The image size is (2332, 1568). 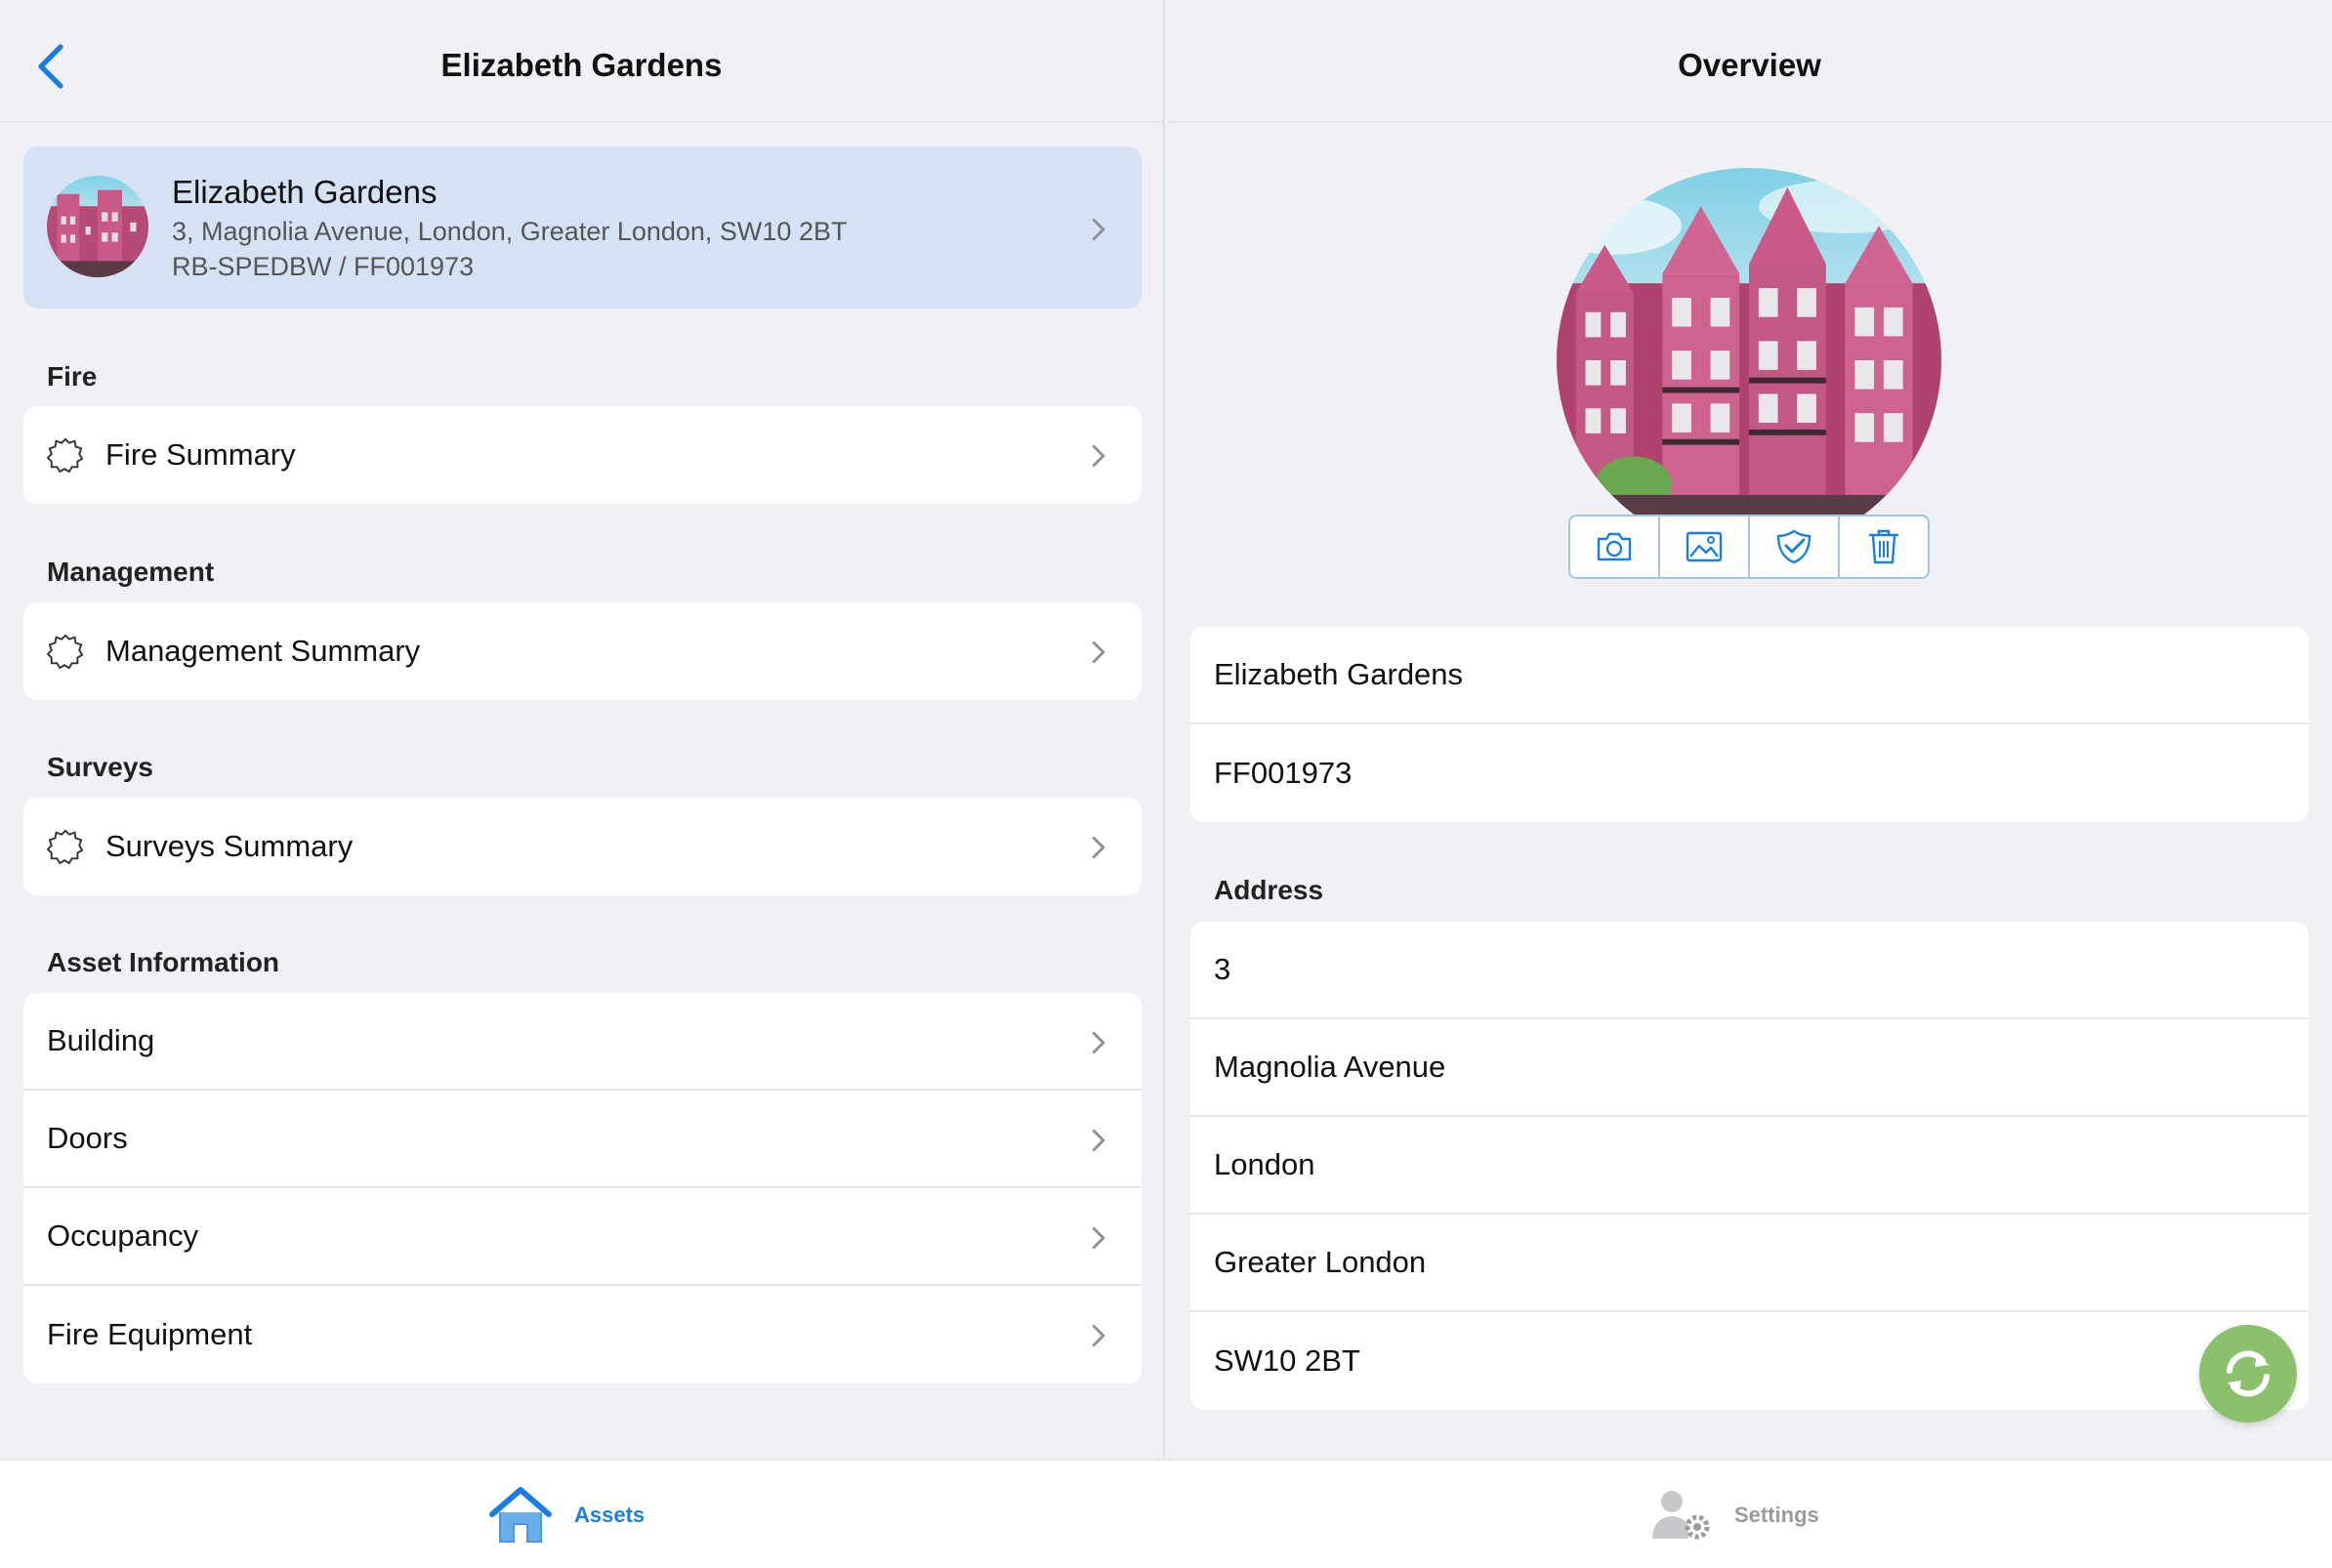 I want to click on delete-photo-button, so click(x=1884, y=547).